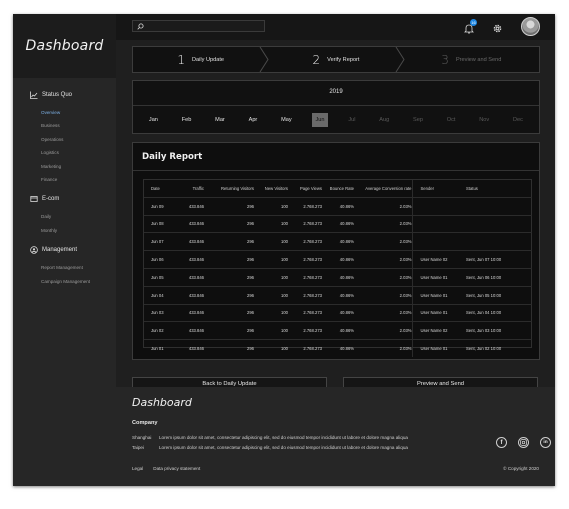  I want to click on nav-group-header: E-com, so click(64, 199).